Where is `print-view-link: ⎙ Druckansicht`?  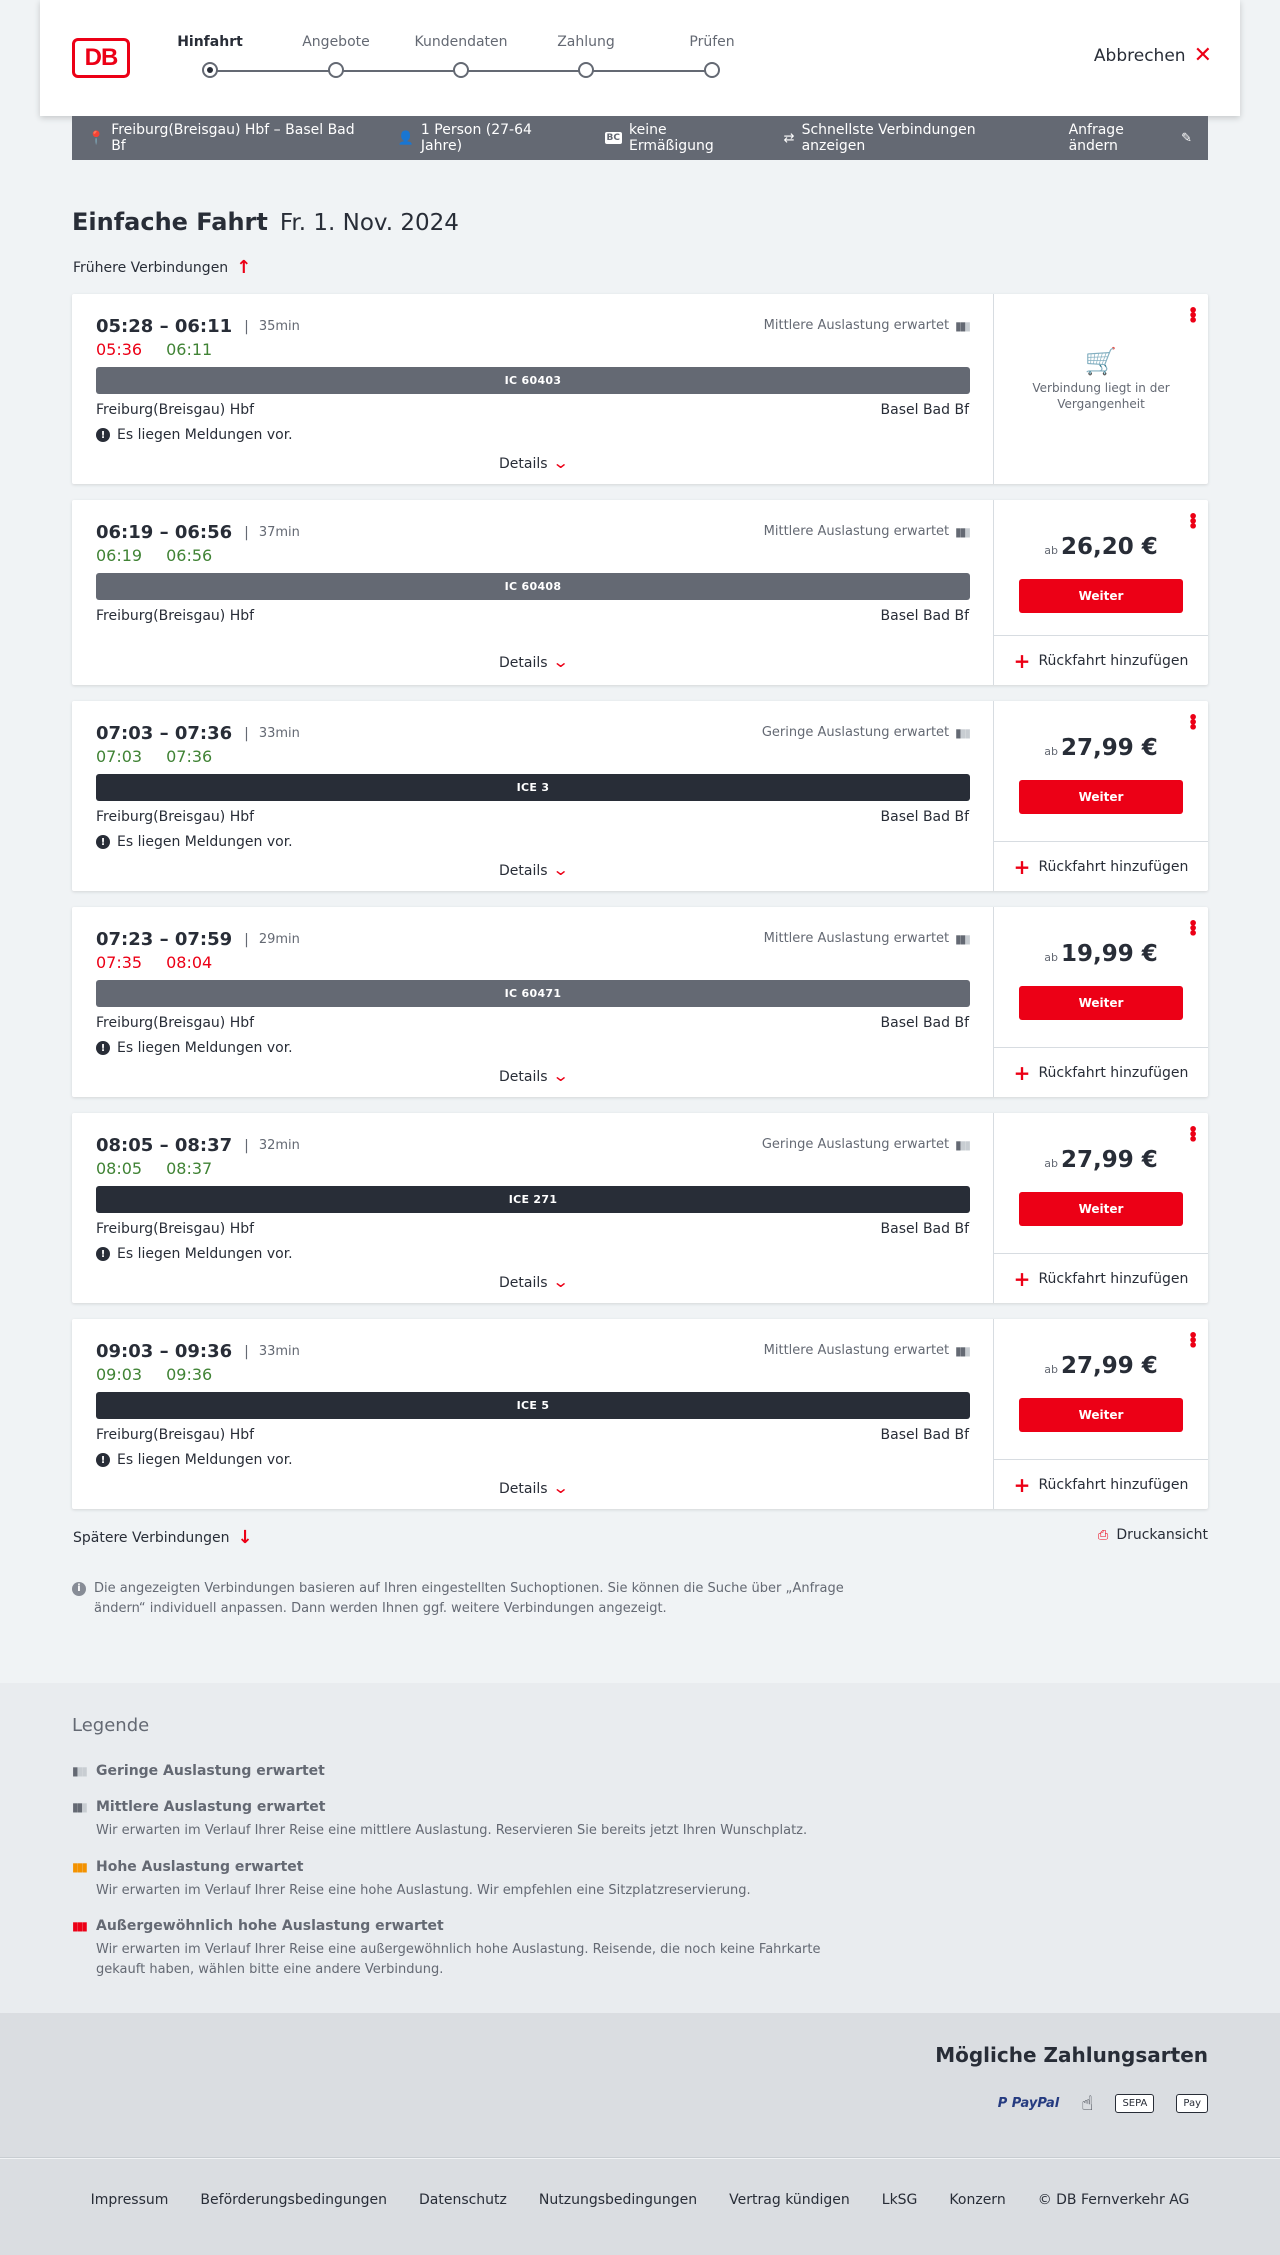 print-view-link: ⎙ Druckansicht is located at coordinates (1153, 1535).